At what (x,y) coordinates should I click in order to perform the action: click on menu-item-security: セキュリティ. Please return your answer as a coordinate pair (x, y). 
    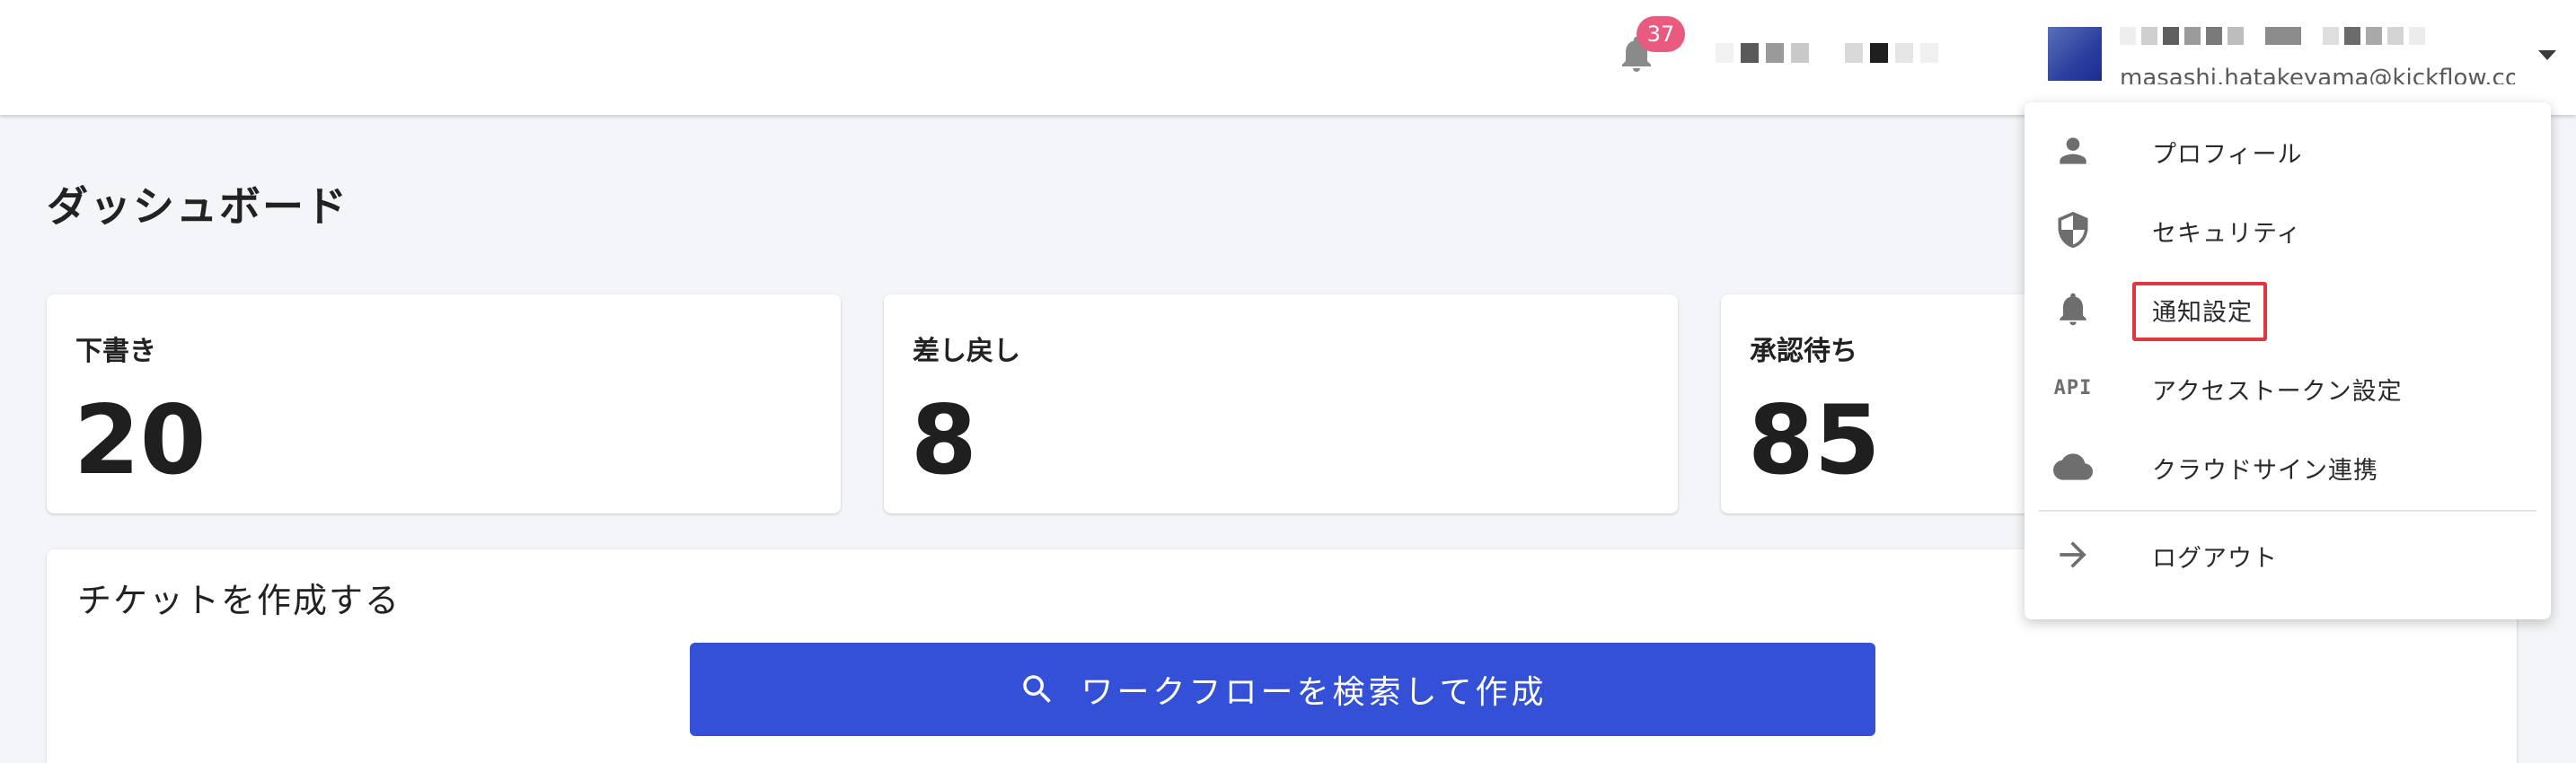
    Looking at the image, I should click on (2288, 230).